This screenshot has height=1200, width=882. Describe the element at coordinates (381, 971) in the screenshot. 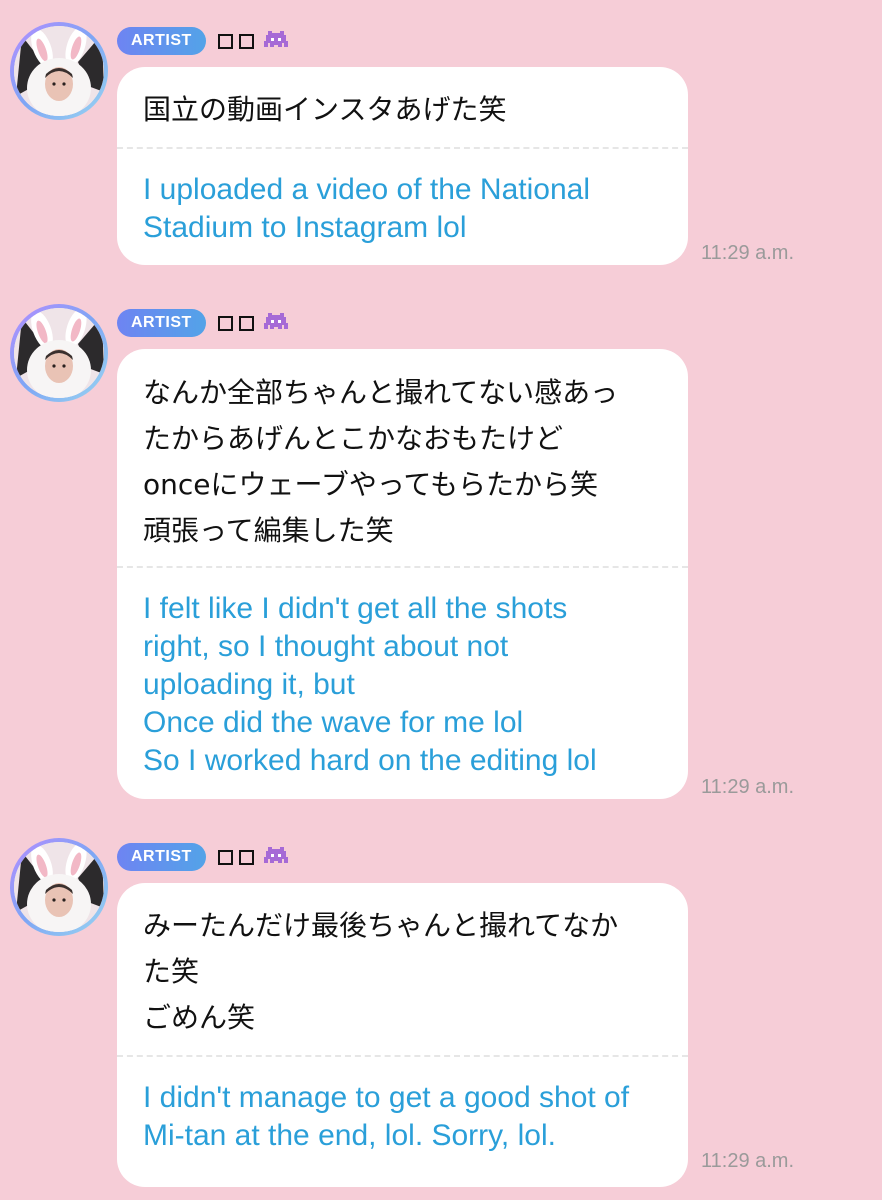

I see `message-text-original: みーたんだけ最後ちゃんと撮れてなか た笑 ごめん笑` at that location.